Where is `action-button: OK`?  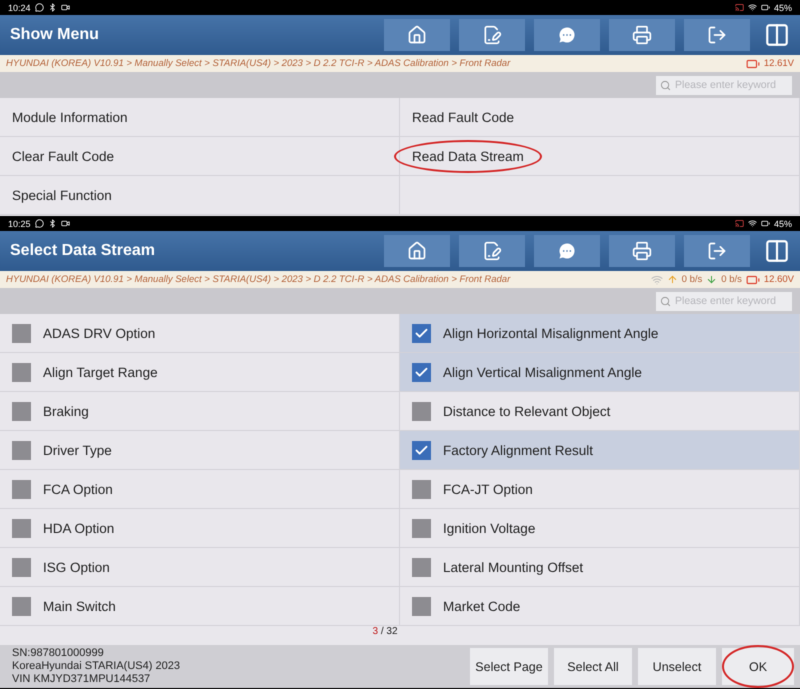
action-button: OK is located at coordinates (758, 666).